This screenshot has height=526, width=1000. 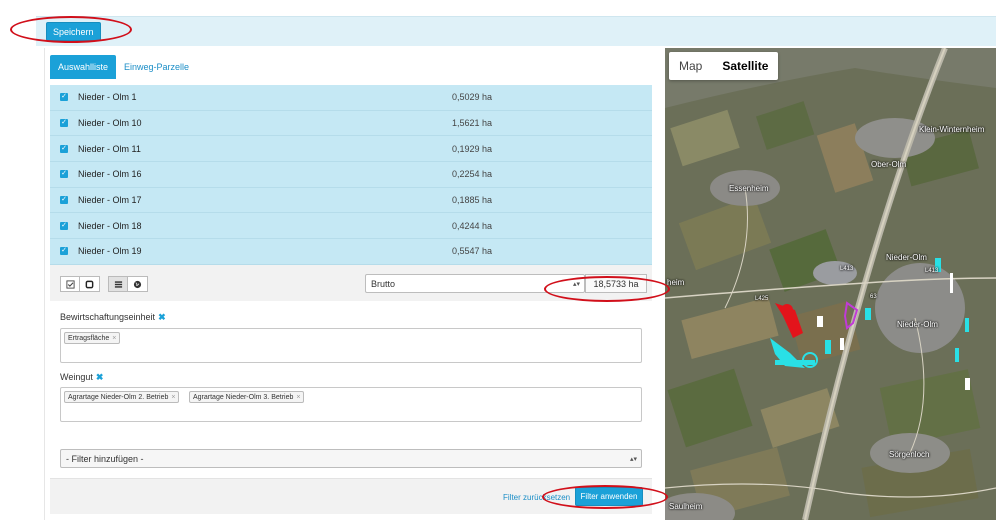 I want to click on add-filter-placeholder: - Filter hinzufügen -, so click(x=105, y=458).